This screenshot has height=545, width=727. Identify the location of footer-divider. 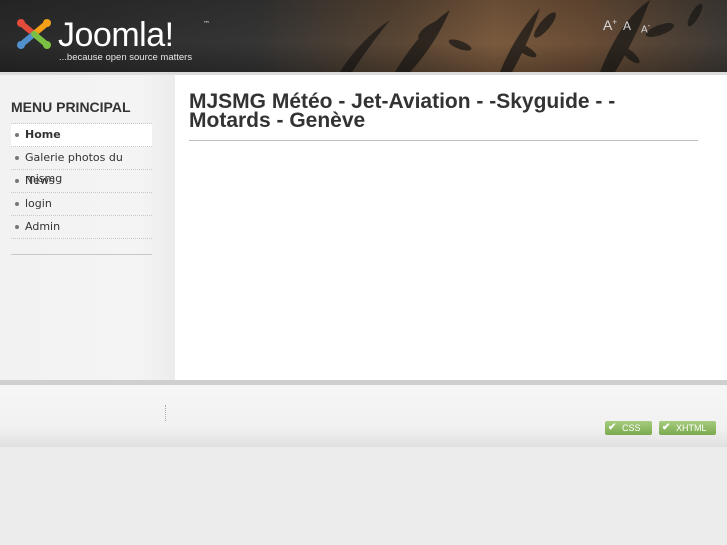
(165, 413).